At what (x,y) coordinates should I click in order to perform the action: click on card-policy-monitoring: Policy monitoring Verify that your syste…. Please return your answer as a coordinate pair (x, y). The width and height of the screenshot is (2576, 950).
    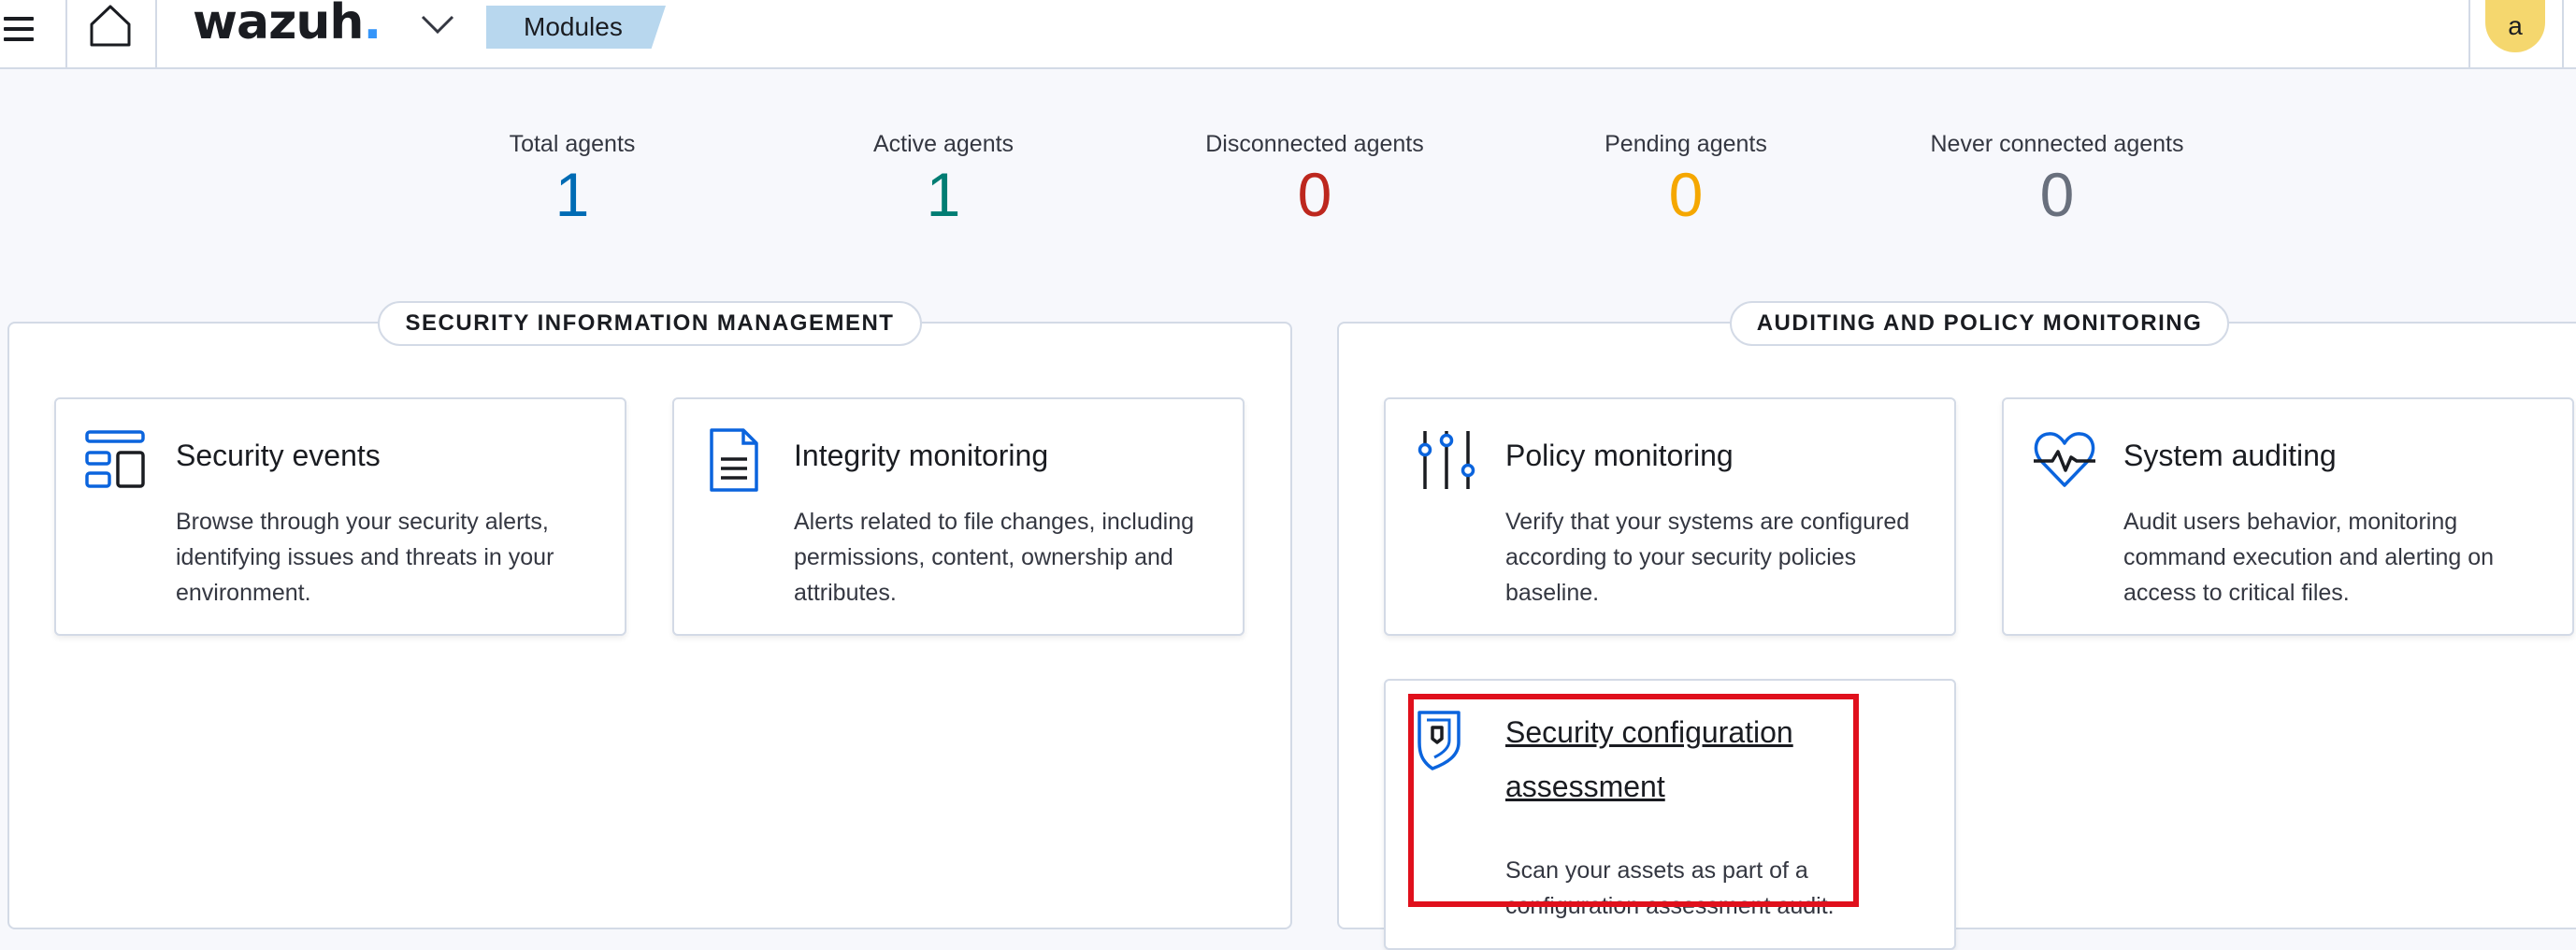
    Looking at the image, I should click on (1670, 516).